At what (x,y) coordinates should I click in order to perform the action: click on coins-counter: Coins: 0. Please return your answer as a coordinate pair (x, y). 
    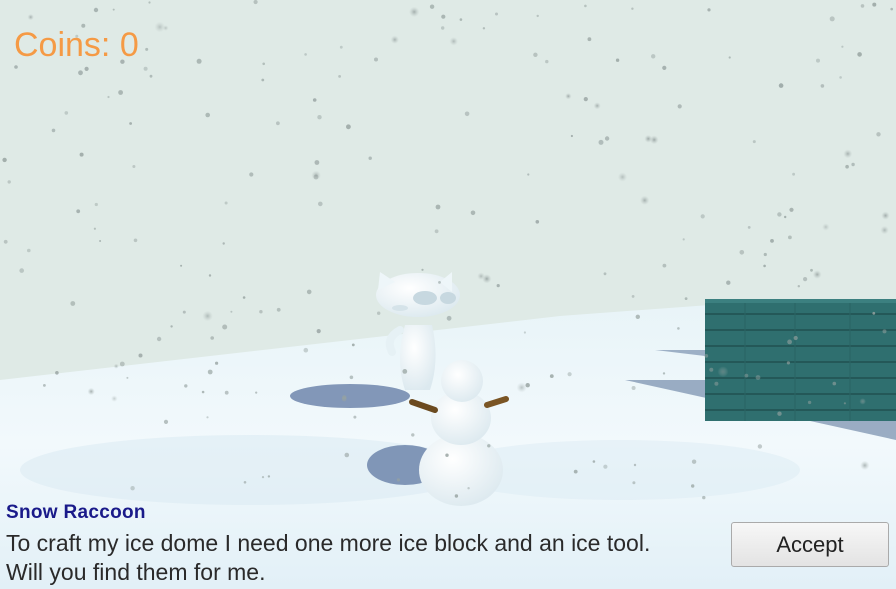
    Looking at the image, I should click on (76, 45).